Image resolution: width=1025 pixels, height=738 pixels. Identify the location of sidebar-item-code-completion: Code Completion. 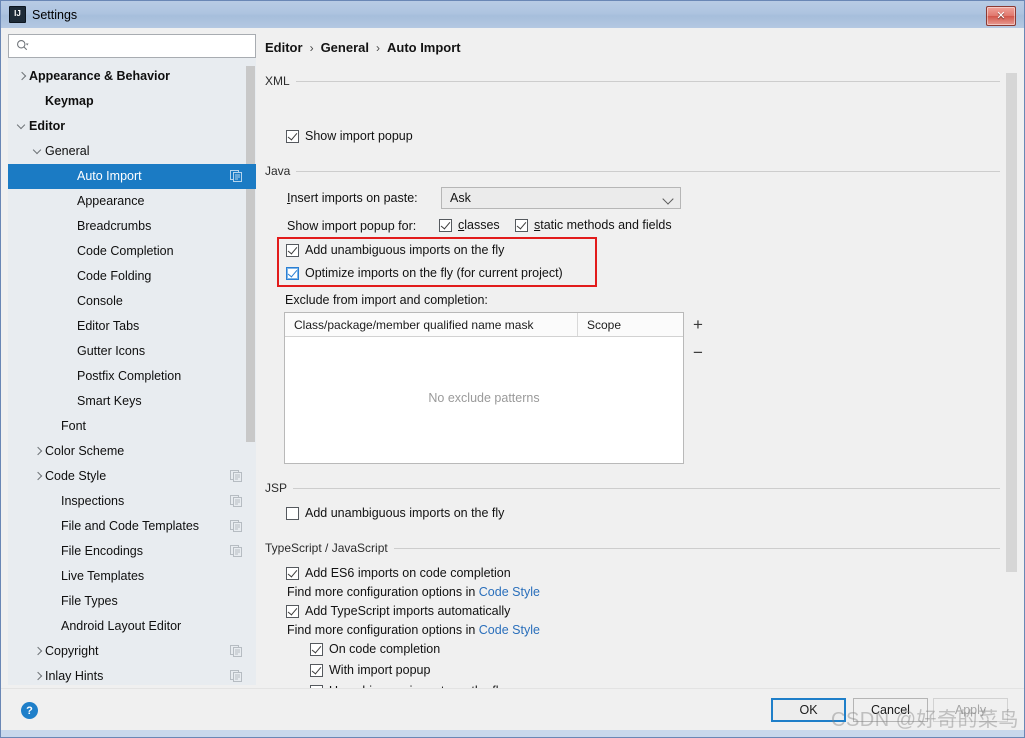
(132, 251).